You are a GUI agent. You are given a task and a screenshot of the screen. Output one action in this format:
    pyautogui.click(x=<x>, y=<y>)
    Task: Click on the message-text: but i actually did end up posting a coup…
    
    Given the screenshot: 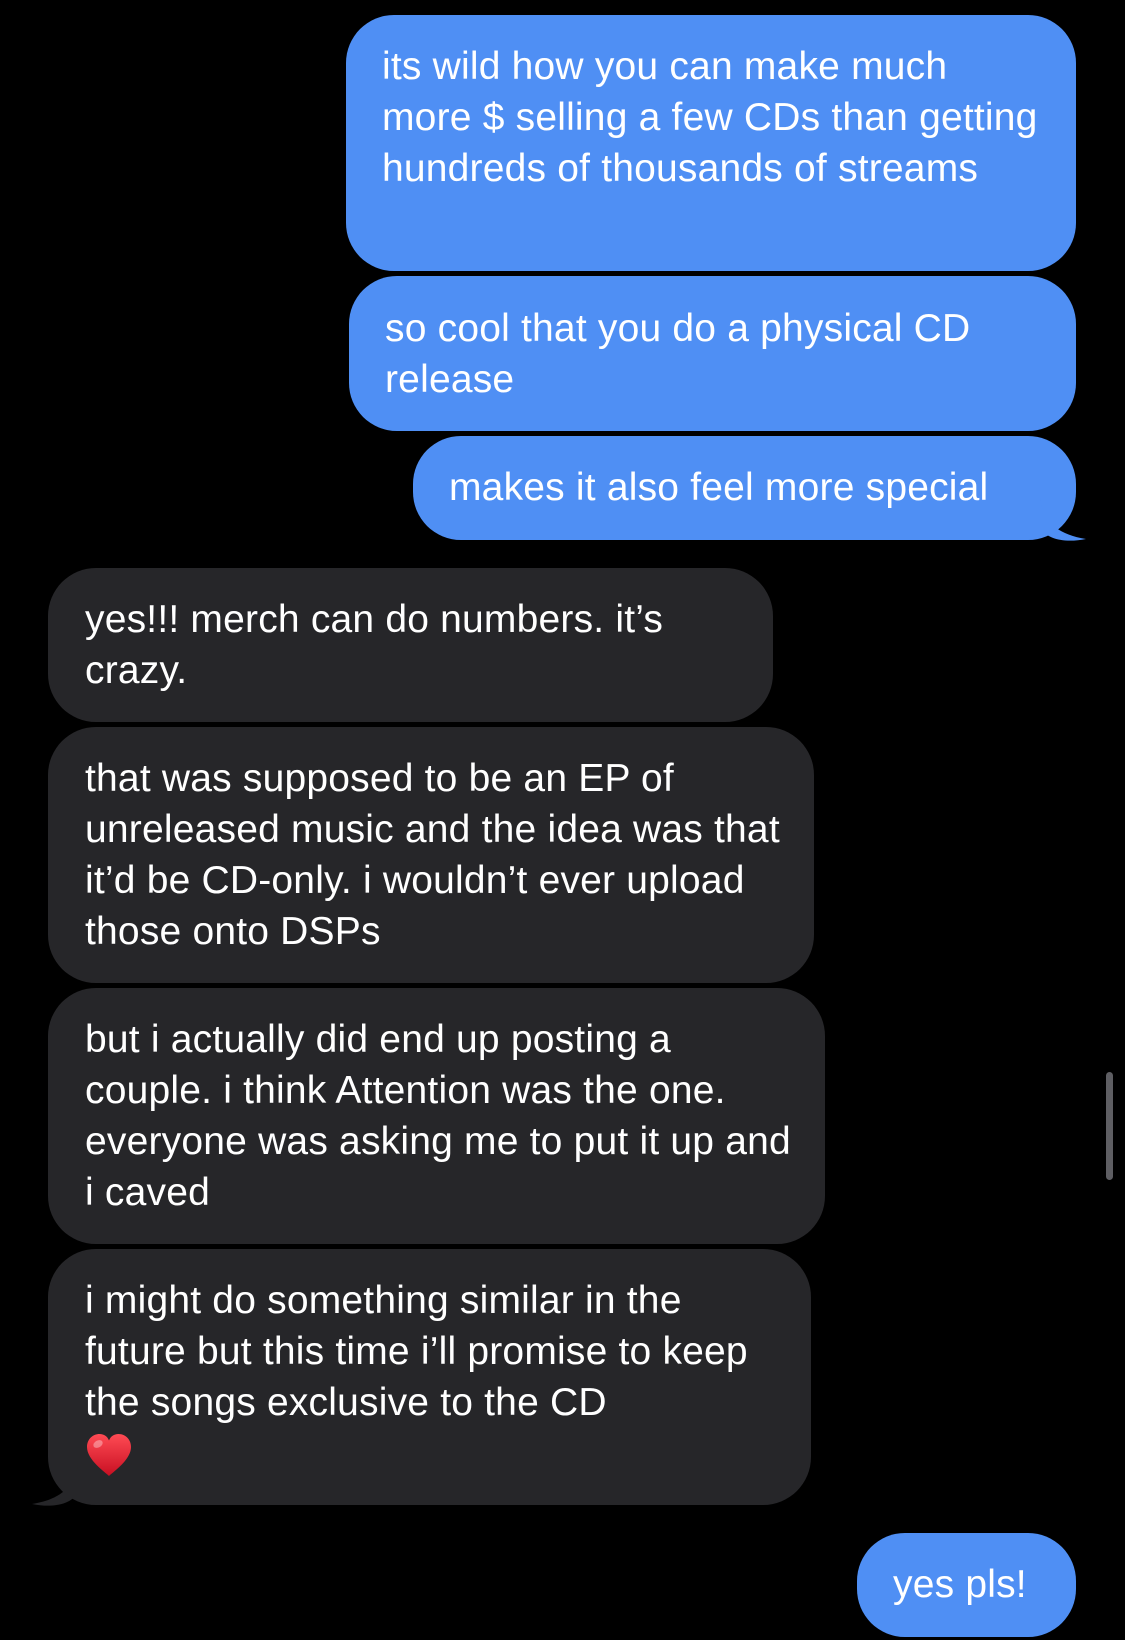 What is the action you would take?
    pyautogui.click(x=438, y=1116)
    